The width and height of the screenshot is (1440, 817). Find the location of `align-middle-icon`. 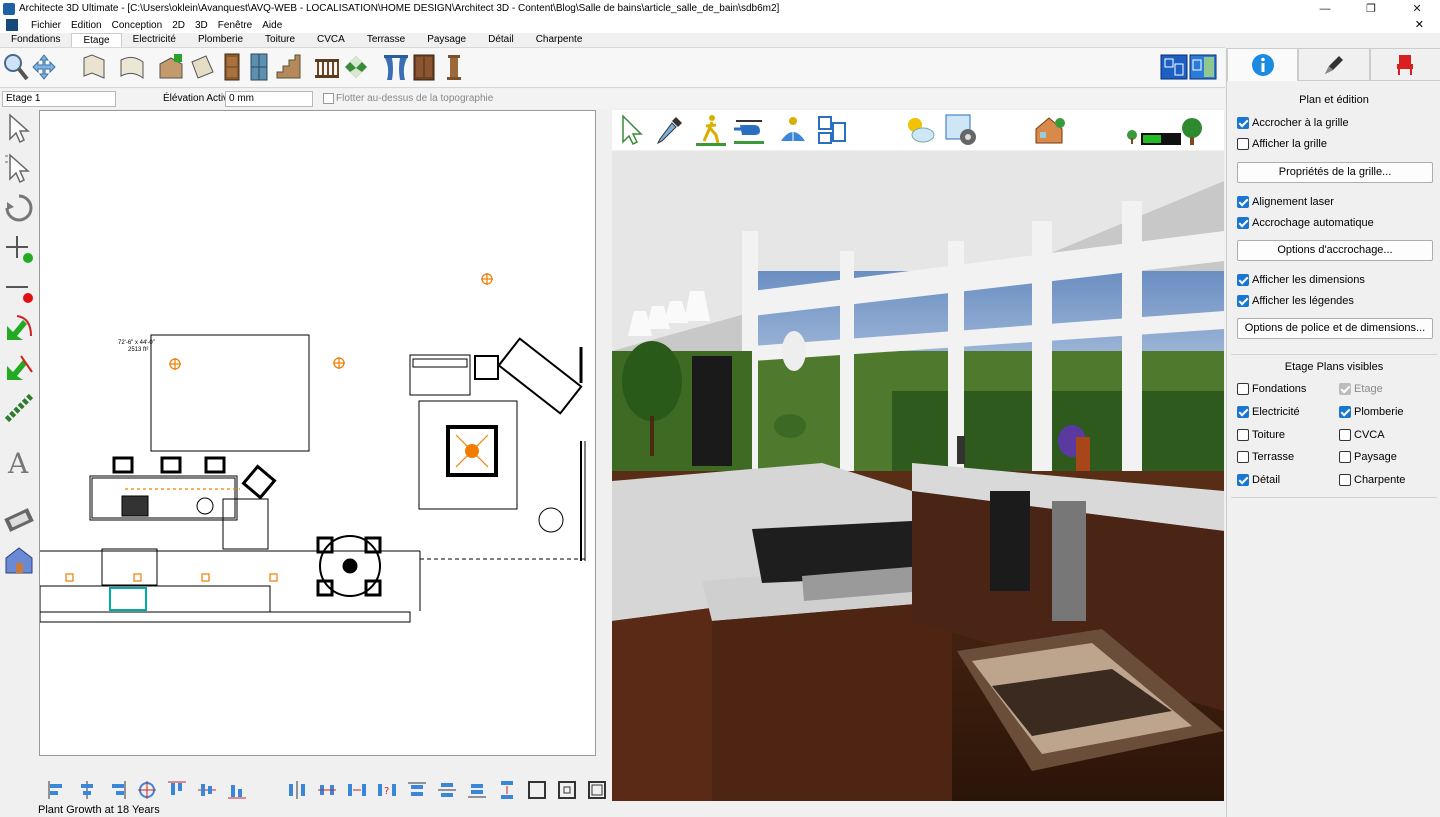

align-middle-icon is located at coordinates (206, 789).